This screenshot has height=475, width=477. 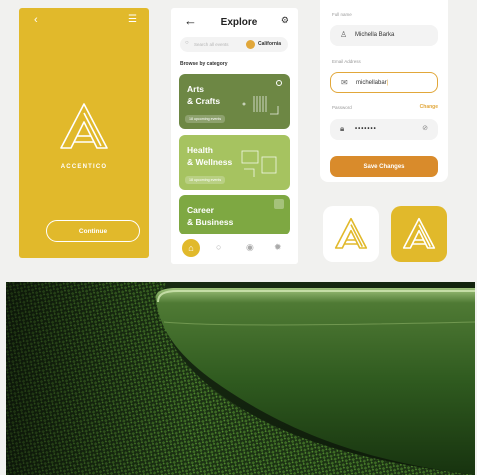 I want to click on email-label: Email Address, so click(x=346, y=61).